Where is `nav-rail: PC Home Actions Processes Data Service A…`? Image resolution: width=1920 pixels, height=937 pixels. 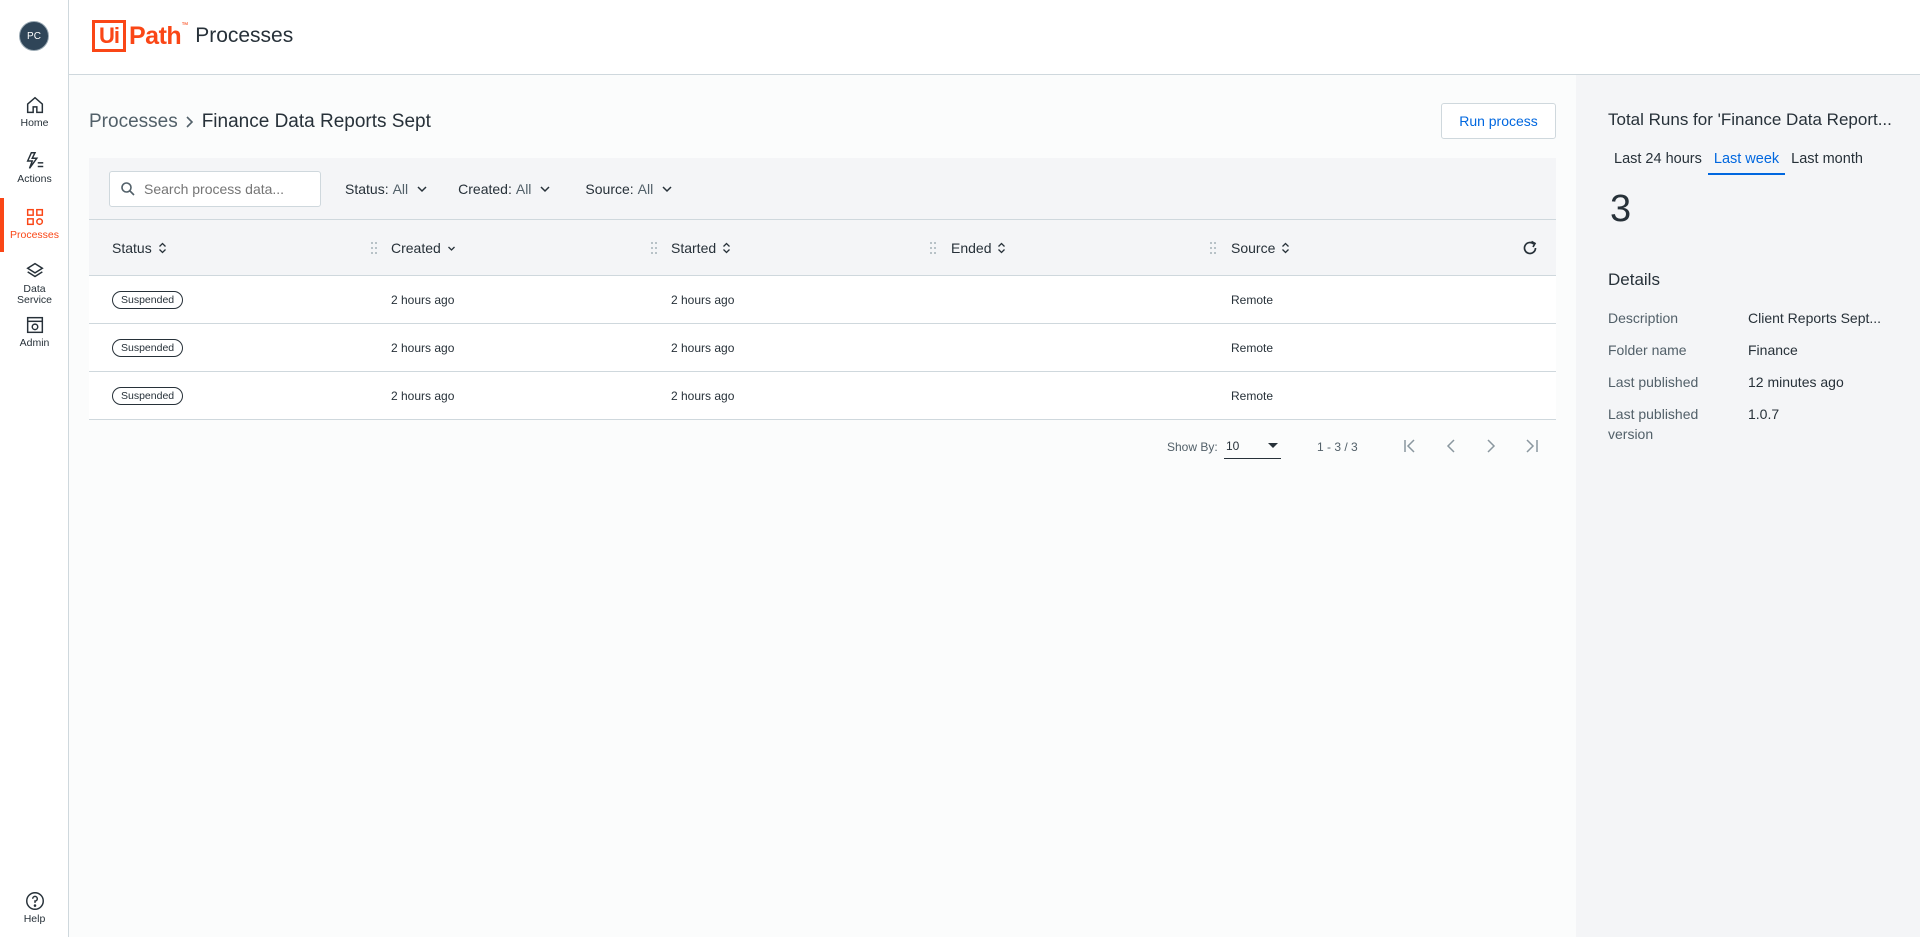
nav-rail: PC Home Actions Processes Data Service A… is located at coordinates (34, 468).